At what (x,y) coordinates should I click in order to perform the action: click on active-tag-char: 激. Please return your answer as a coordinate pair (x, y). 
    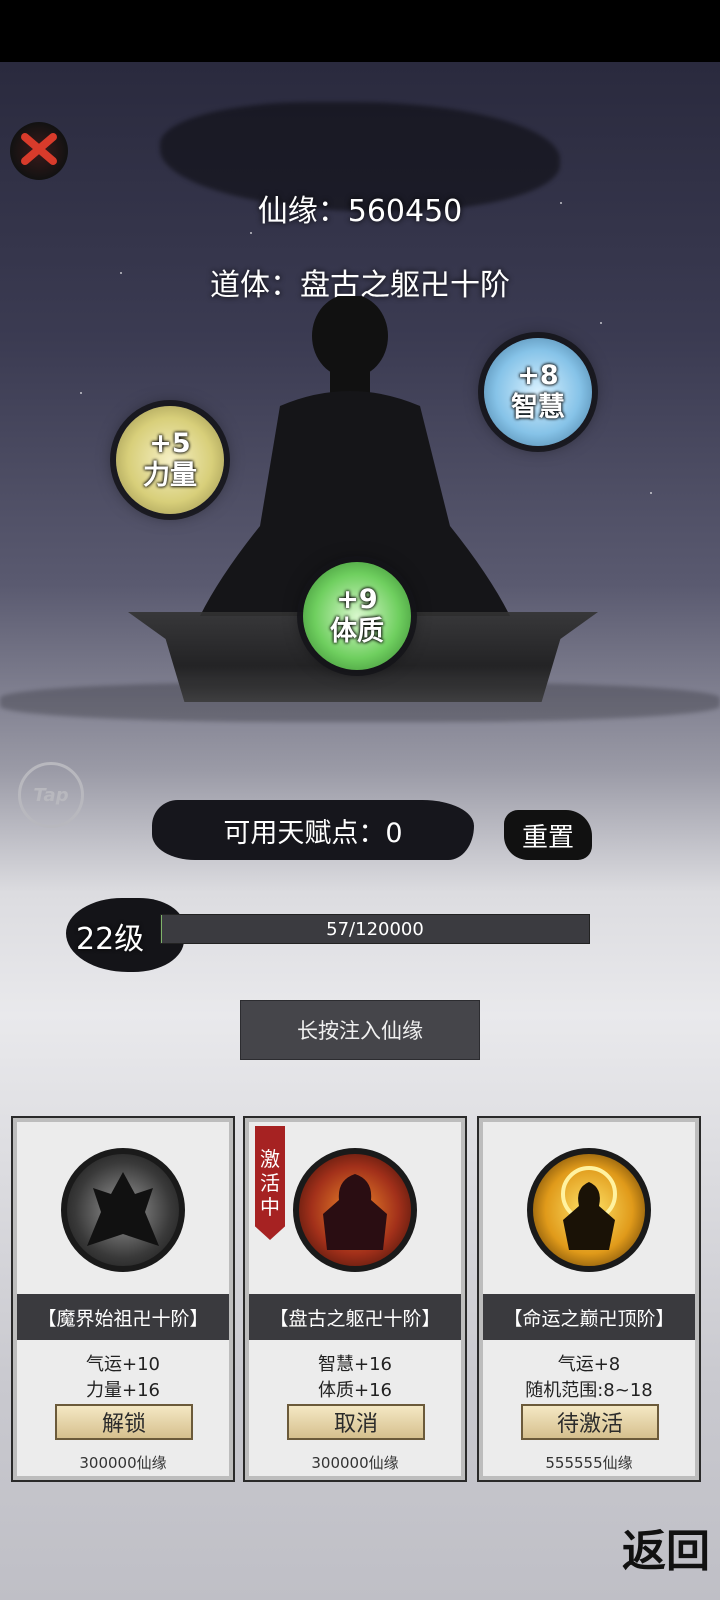
    Looking at the image, I should click on (270, 1159).